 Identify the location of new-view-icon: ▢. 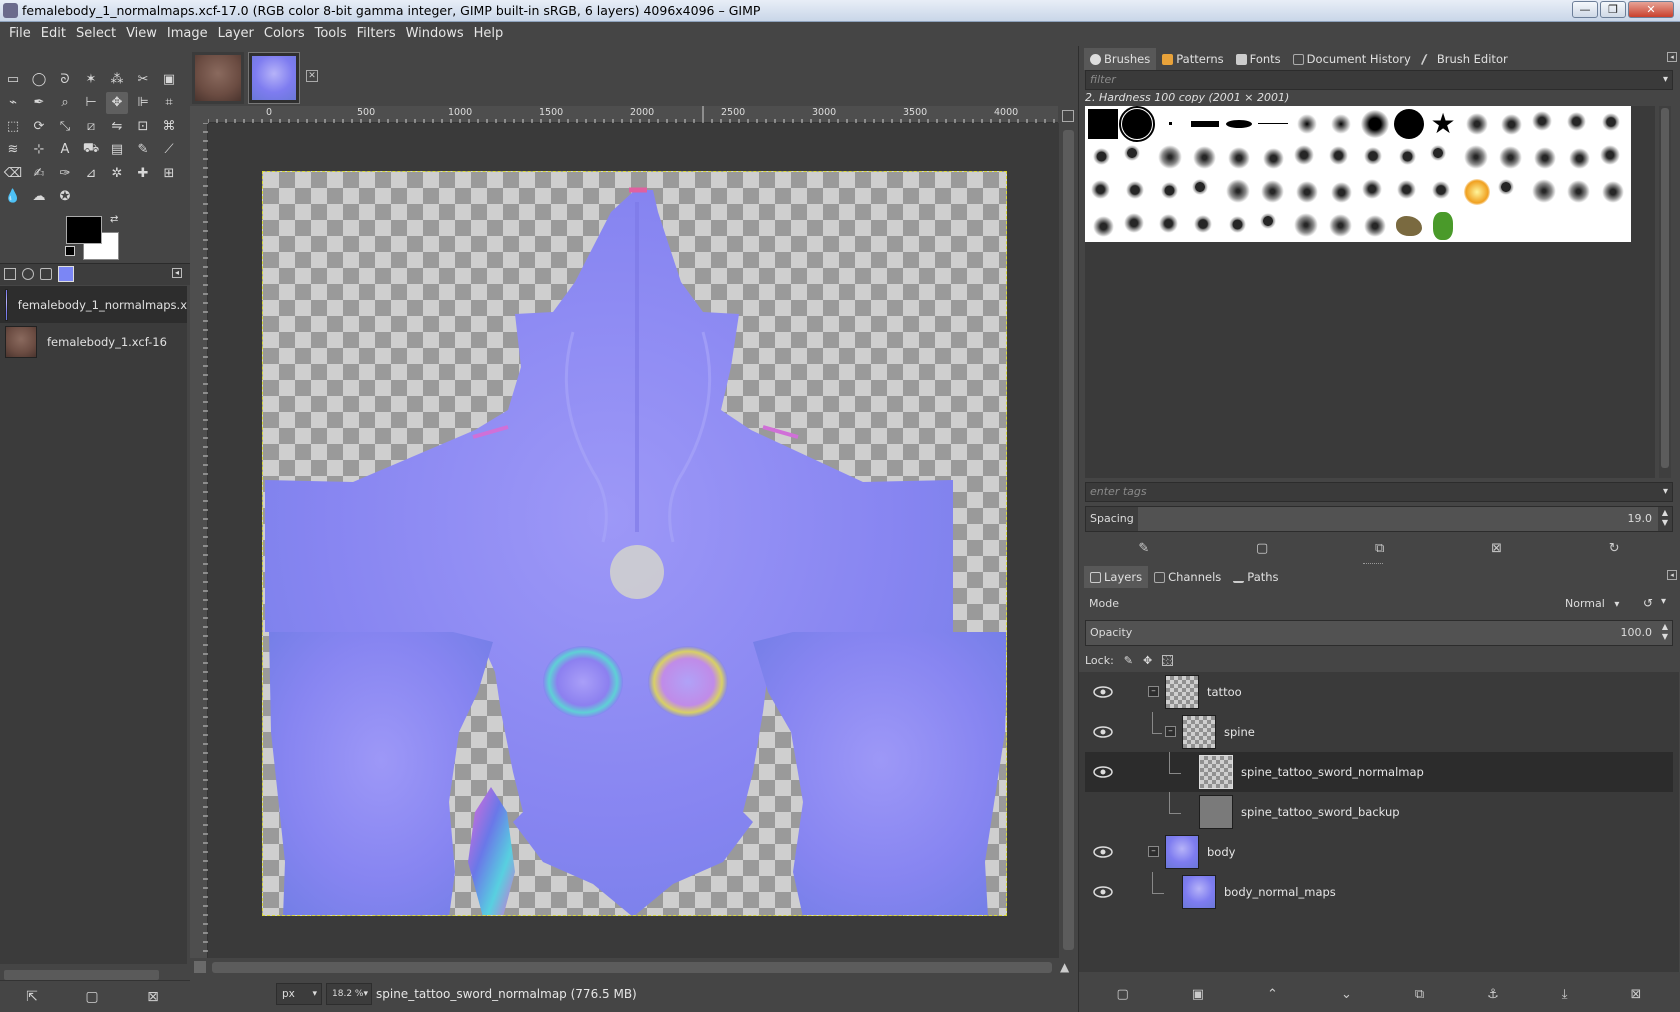
(92, 997).